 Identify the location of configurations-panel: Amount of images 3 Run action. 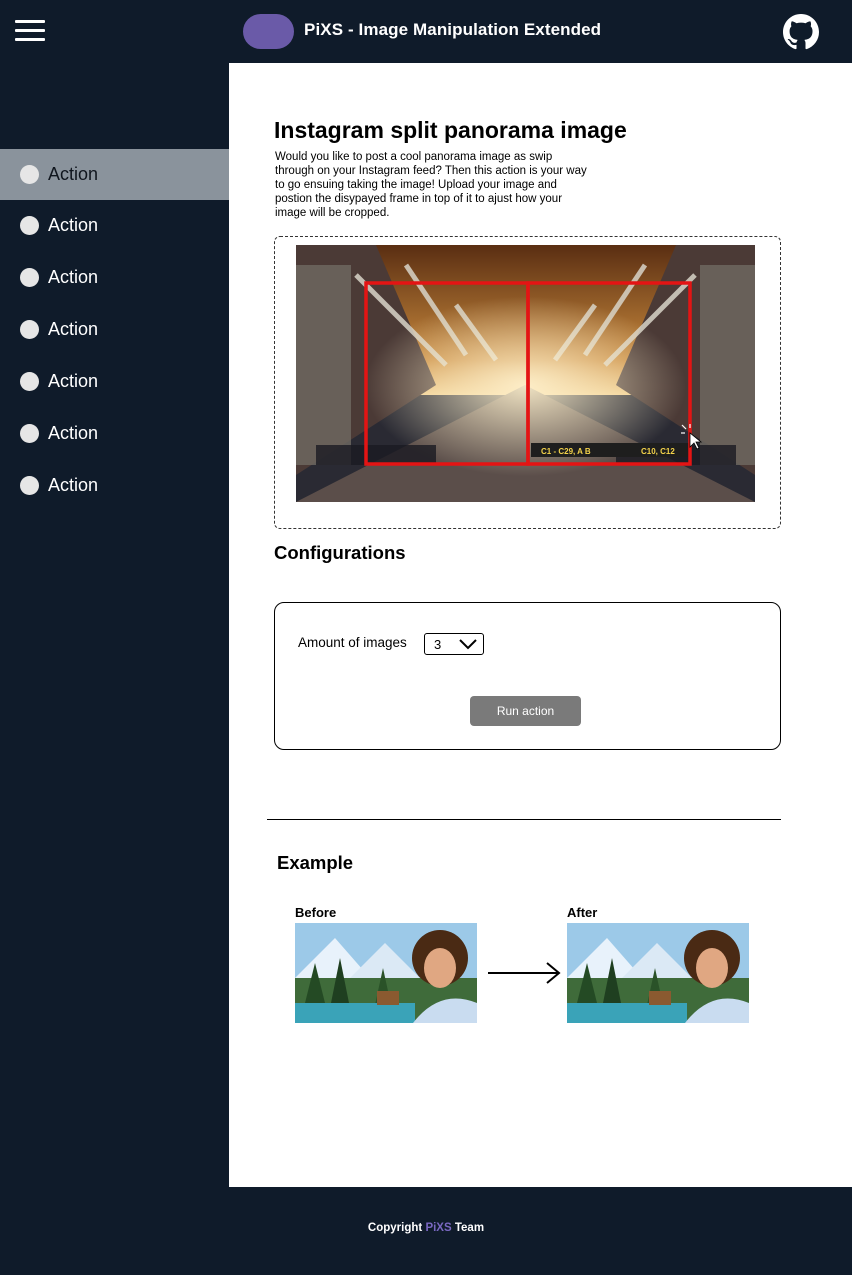
(527, 676).